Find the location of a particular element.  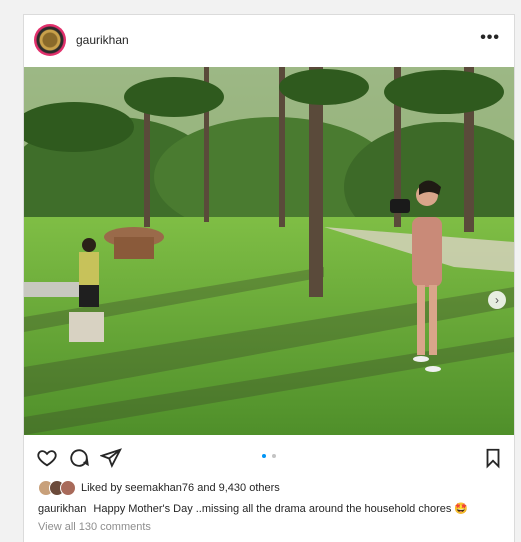

heart-icon is located at coordinates (47, 458).